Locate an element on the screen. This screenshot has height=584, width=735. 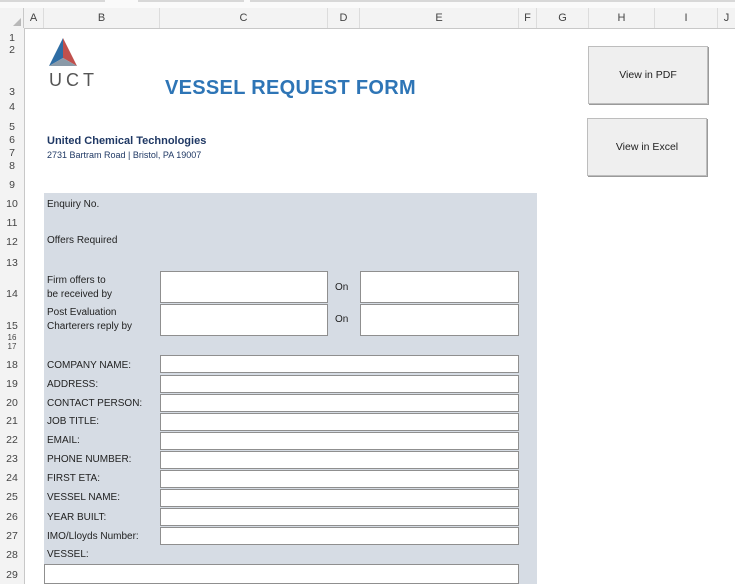
row-header-18: 18 is located at coordinates (12, 365).